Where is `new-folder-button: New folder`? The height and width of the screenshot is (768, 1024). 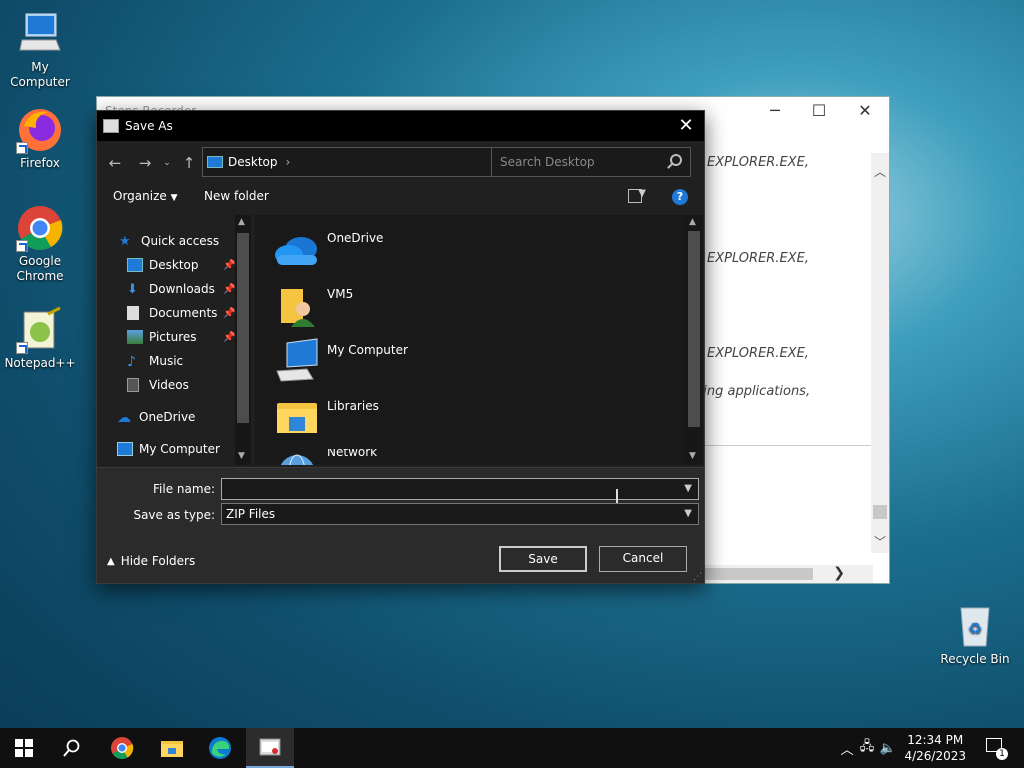
new-folder-button: New folder is located at coordinates (236, 196).